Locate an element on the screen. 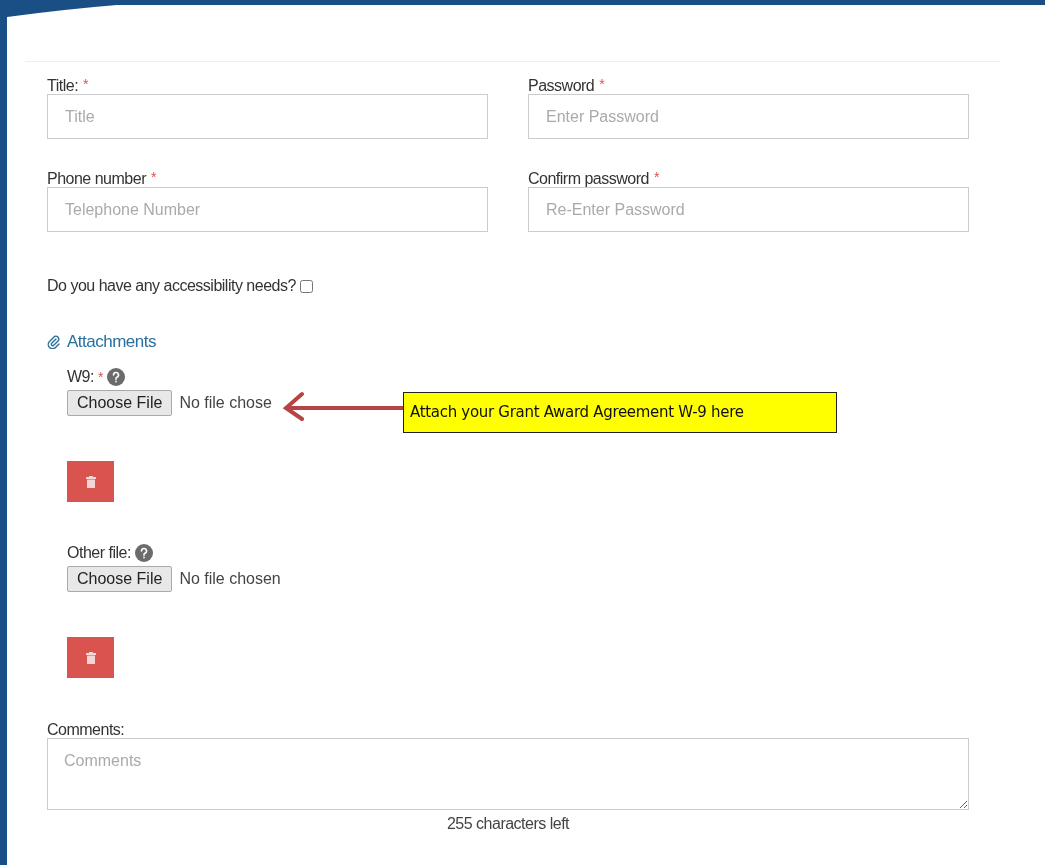 The height and width of the screenshot is (865, 1045). text-field: Re-Enter Password is located at coordinates (748, 209).